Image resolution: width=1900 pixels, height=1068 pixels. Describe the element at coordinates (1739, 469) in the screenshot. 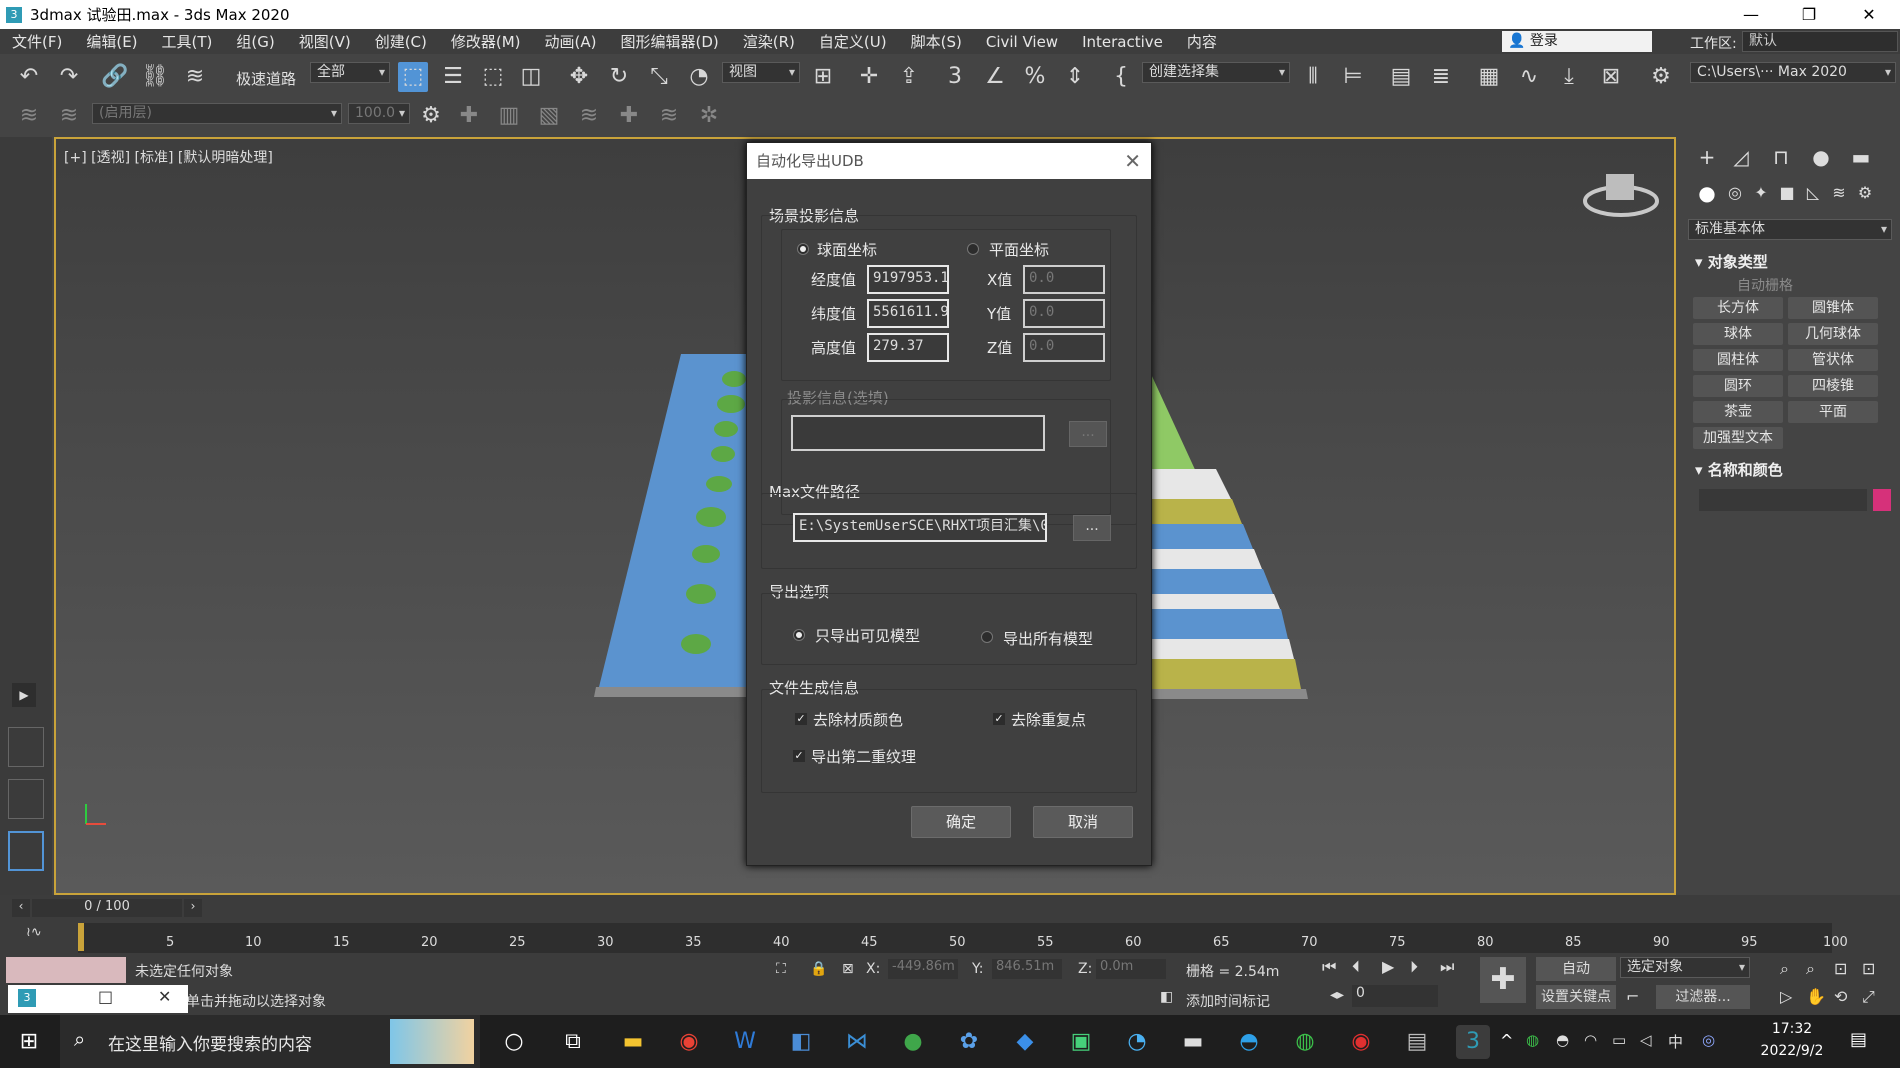

I see `name-color-heading: ▾ 名称和颜色` at that location.